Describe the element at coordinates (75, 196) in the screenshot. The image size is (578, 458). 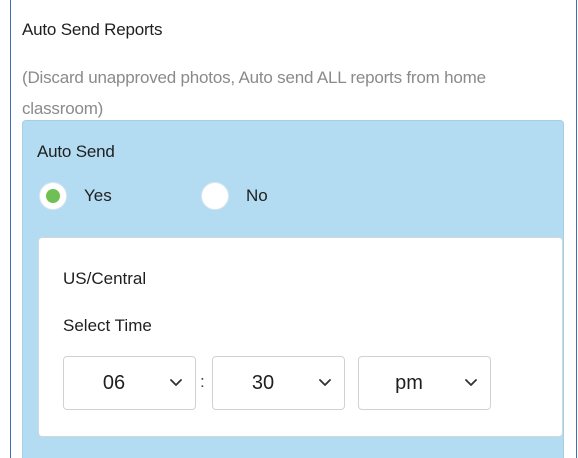
I see `radio-yes: Yes` at that location.